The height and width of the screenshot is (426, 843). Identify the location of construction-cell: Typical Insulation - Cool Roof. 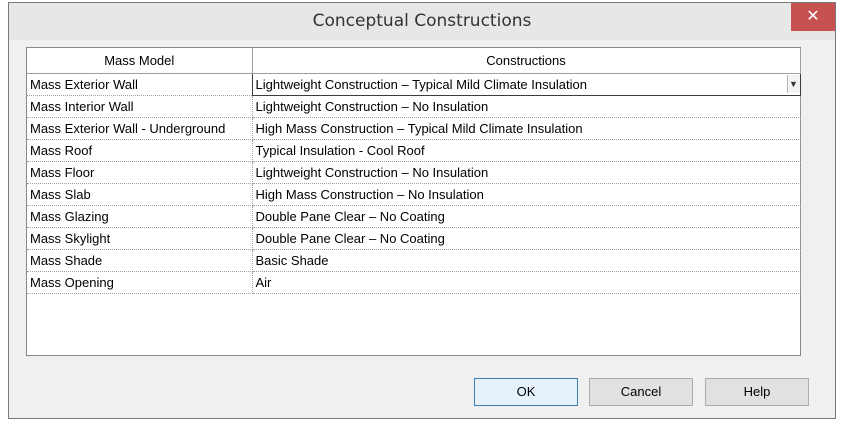
(526, 150).